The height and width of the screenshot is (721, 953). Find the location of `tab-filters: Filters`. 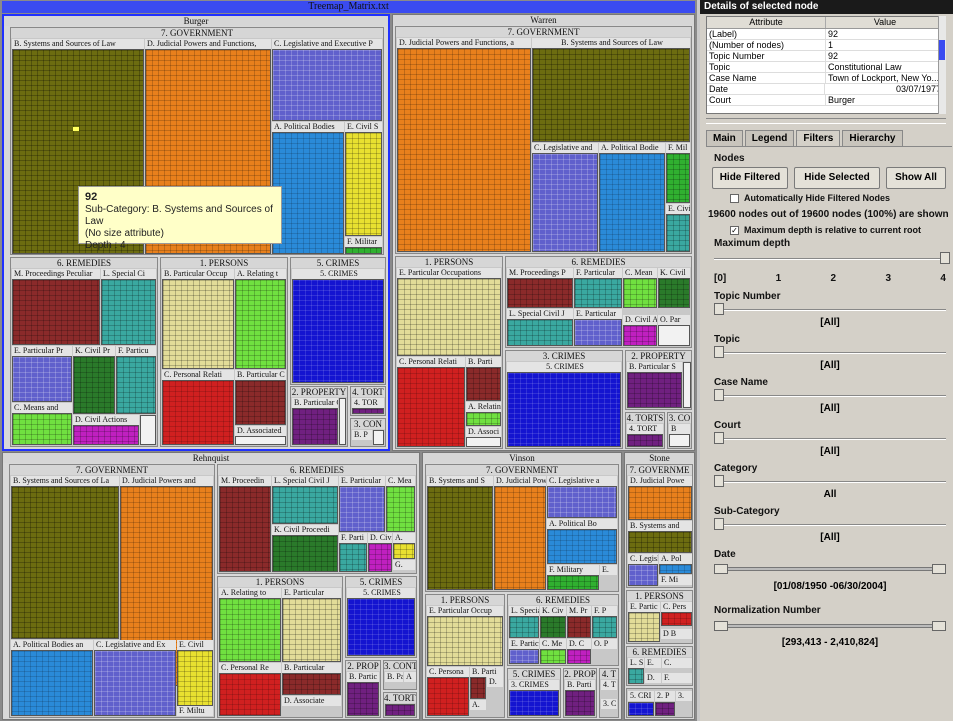

tab-filters: Filters is located at coordinates (818, 138).